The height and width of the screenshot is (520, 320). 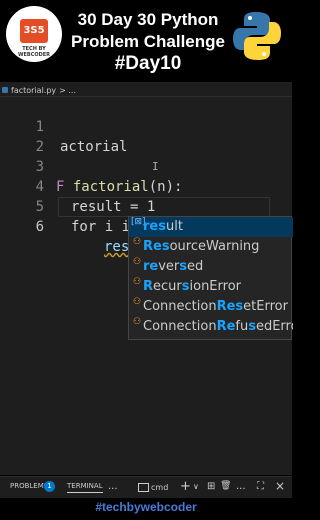 What do you see at coordinates (211, 486) in the screenshot?
I see `split-terminal-icon: ⊞` at bounding box center [211, 486].